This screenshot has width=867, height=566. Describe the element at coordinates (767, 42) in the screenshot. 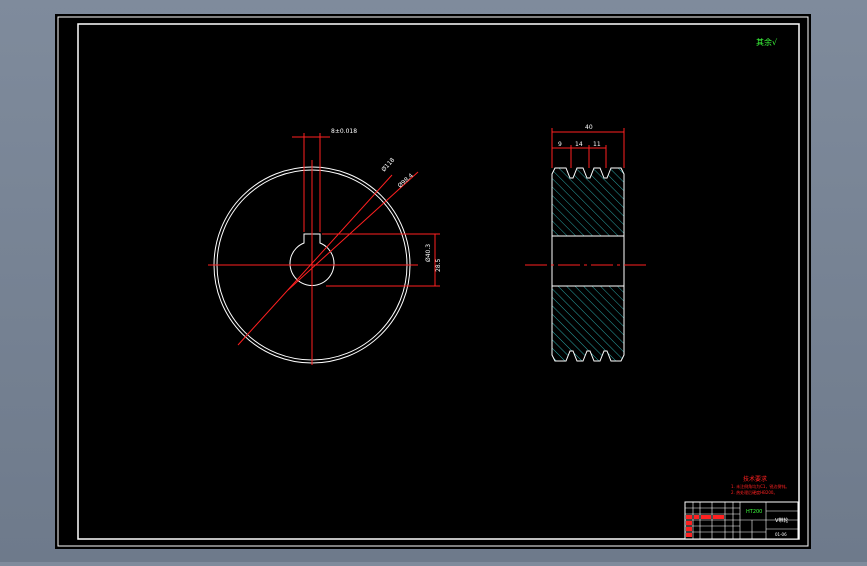

I see `roughness-note: 其余√` at that location.